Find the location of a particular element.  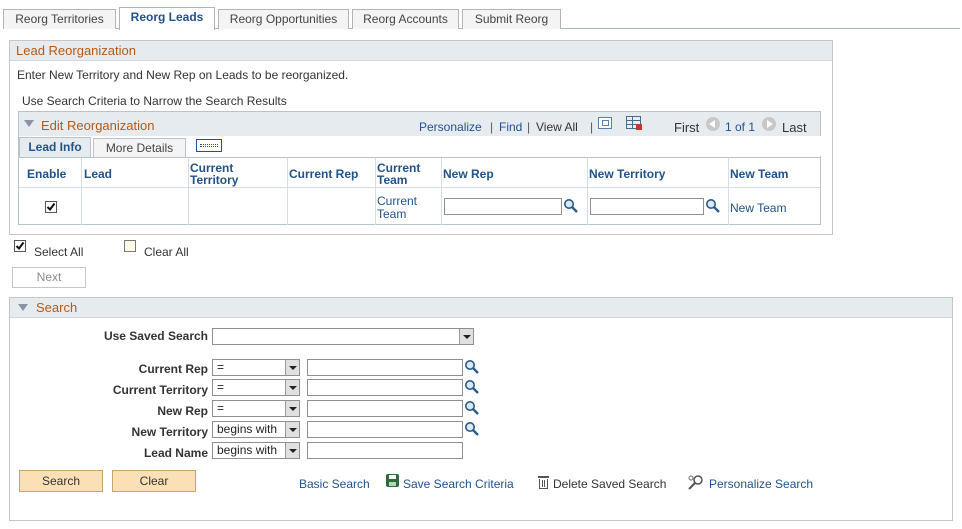

current-territory-input is located at coordinates (385, 387).